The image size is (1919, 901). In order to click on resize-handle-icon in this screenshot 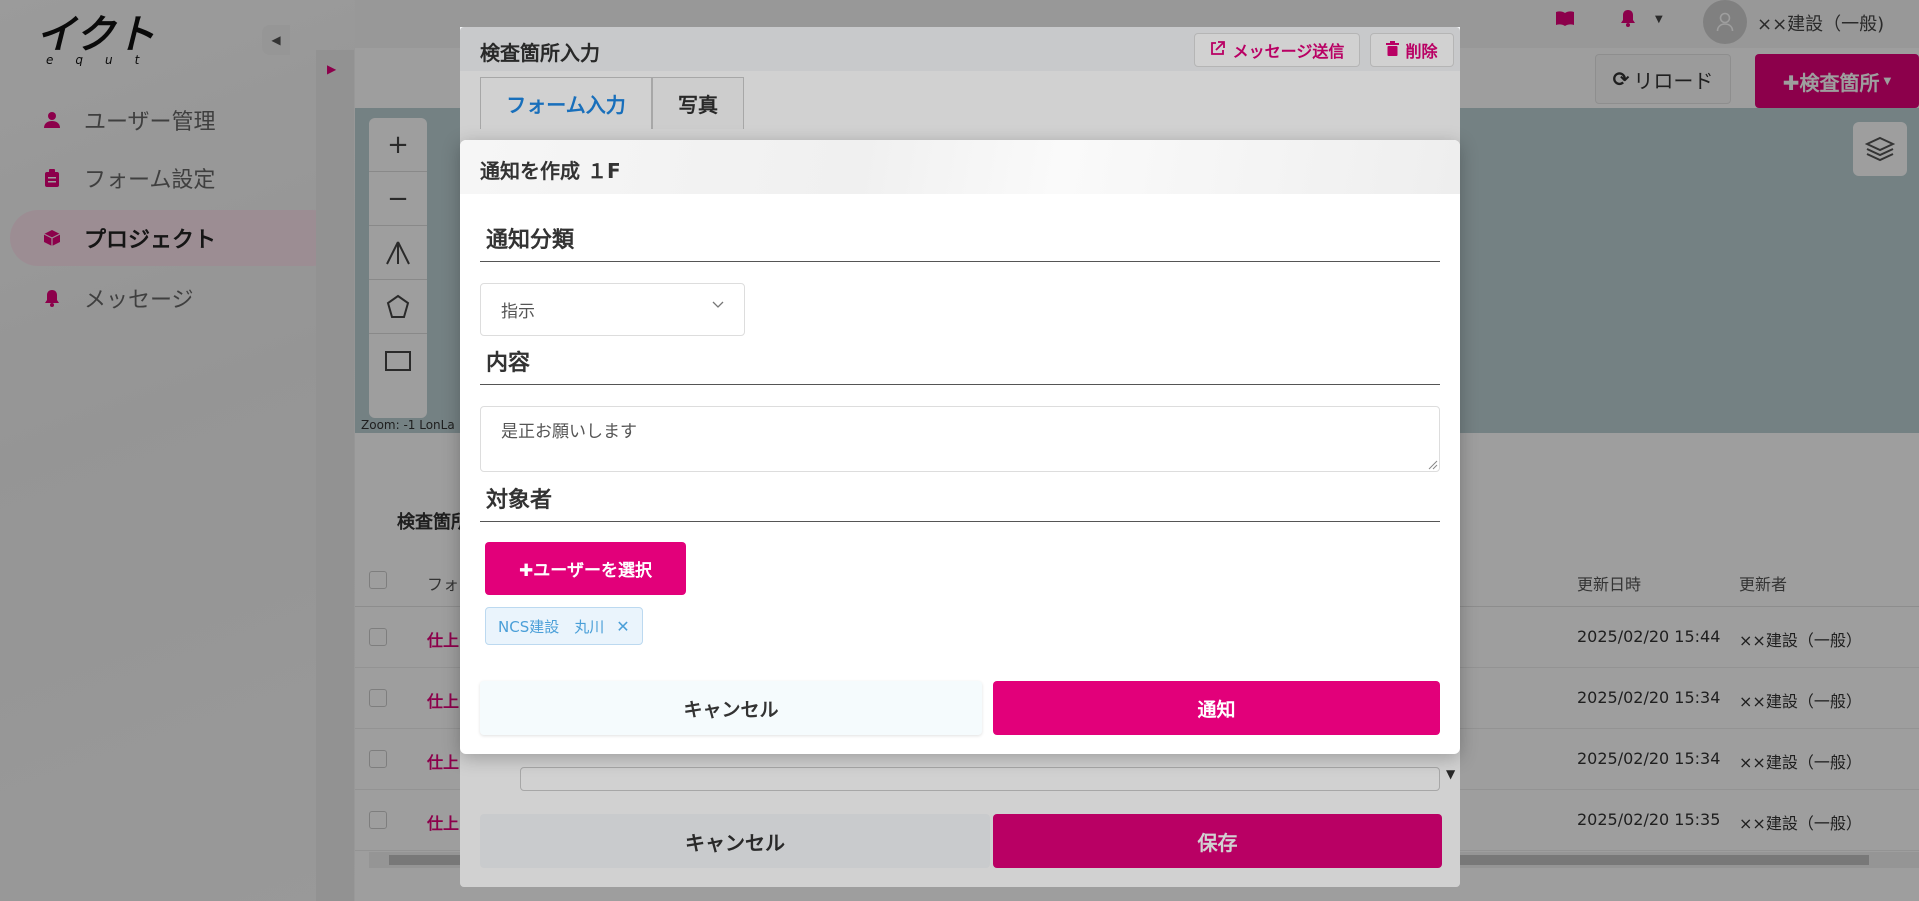, I will do `click(1432, 464)`.